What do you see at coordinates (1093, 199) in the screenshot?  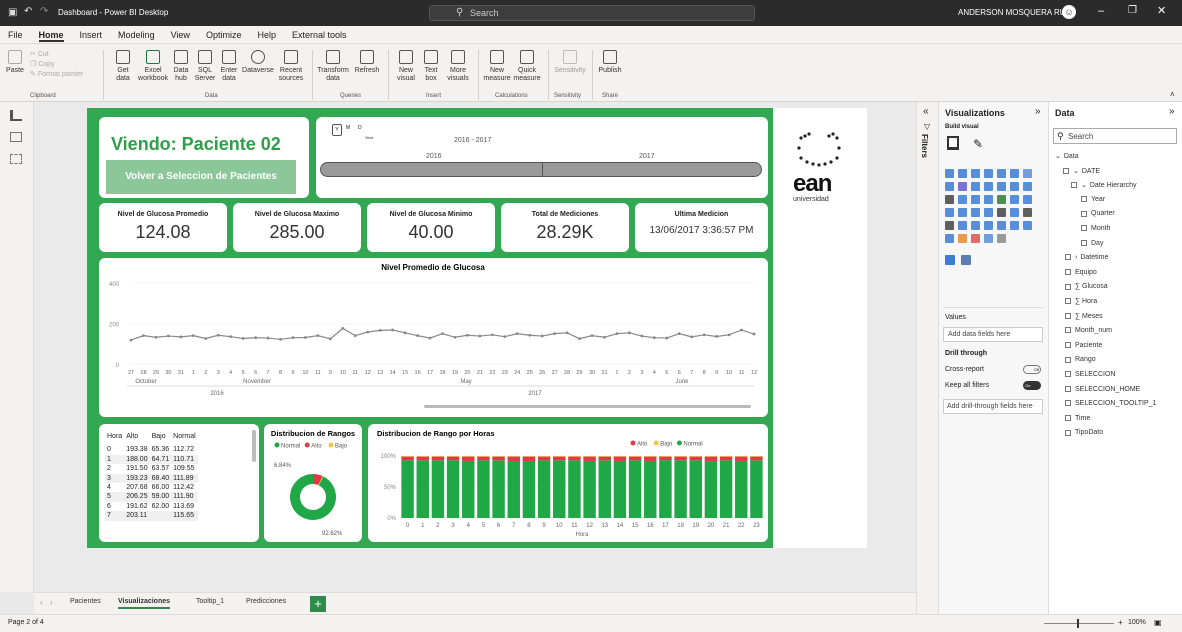 I see `field-year: Year` at bounding box center [1093, 199].